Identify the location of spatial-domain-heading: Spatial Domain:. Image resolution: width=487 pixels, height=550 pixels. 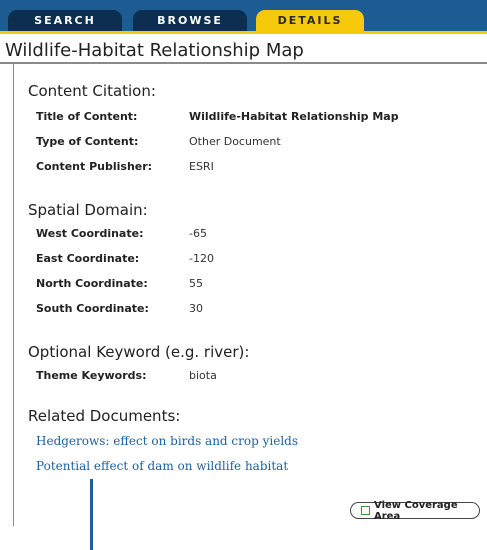
(88, 210).